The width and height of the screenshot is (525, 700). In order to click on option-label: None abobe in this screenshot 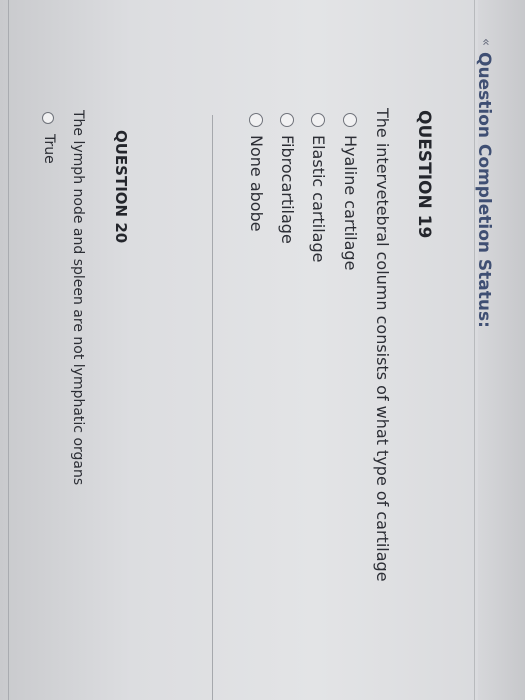, I will do `click(256, 183)`.